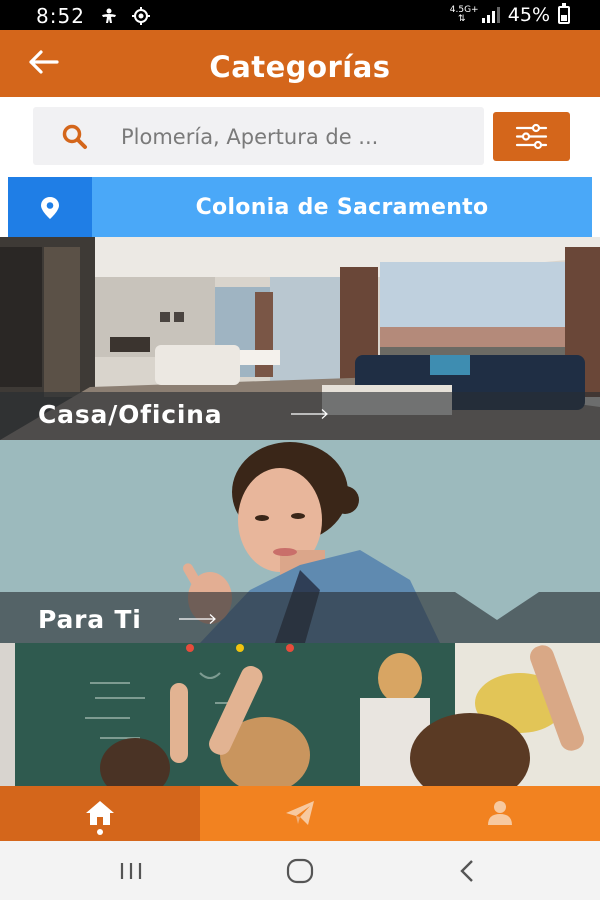 The image size is (600, 900). What do you see at coordinates (490, 15) in the screenshot?
I see `signal-icon` at bounding box center [490, 15].